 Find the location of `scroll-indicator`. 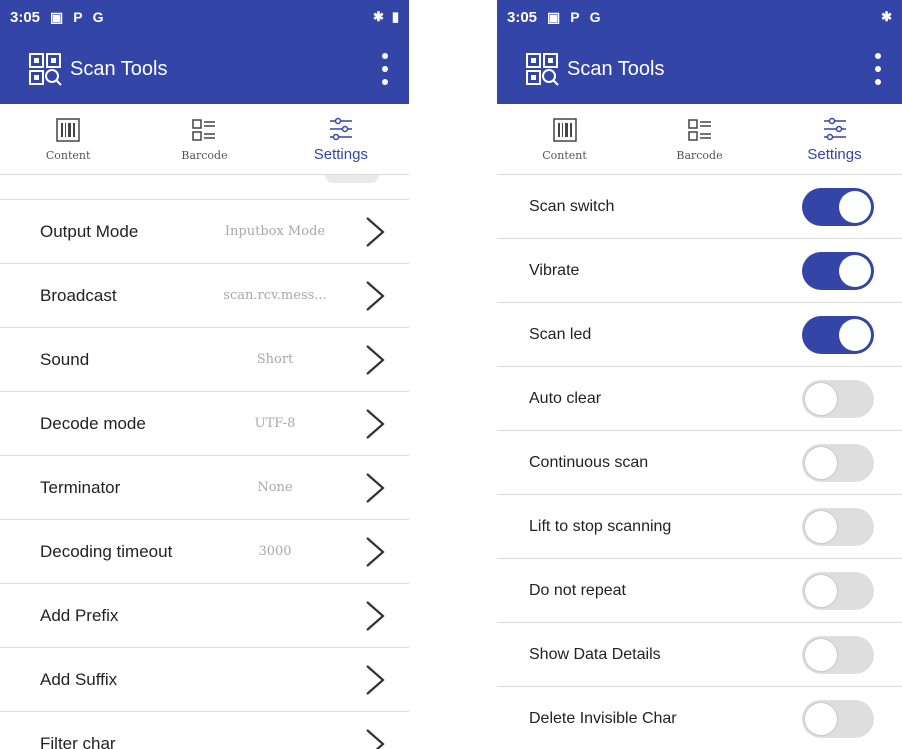

scroll-indicator is located at coordinates (352, 179).